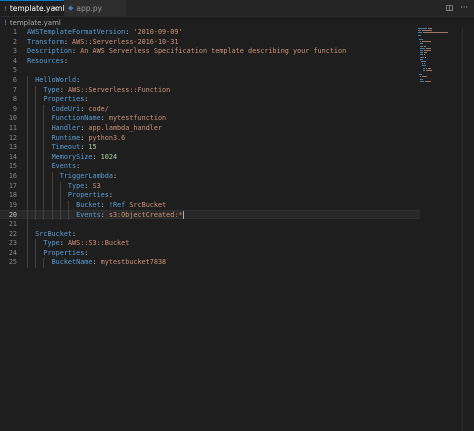 Image resolution: width=474 pixels, height=431 pixels. I want to click on code-line: 24 Properties:, so click(210, 253).